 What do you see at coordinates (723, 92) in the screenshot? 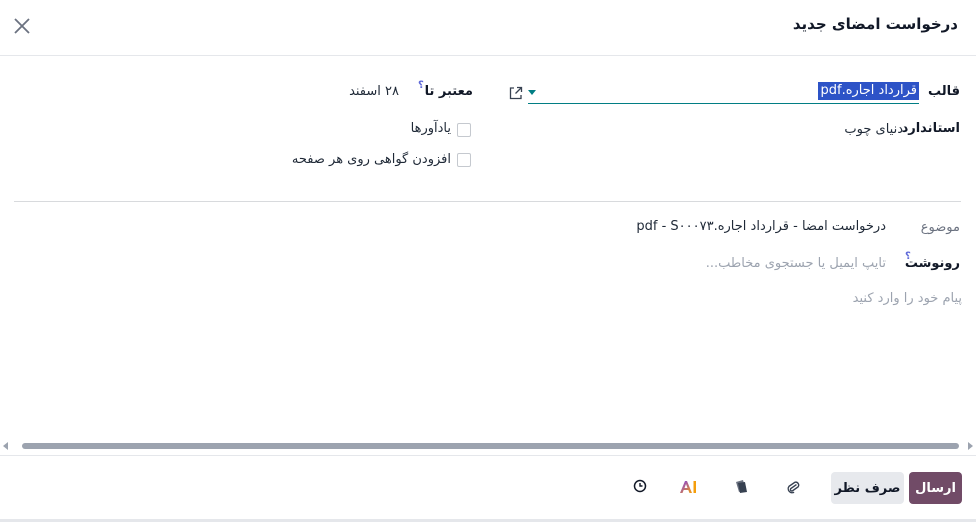
I see `template-field: قرارداد اجاره.pdf` at bounding box center [723, 92].